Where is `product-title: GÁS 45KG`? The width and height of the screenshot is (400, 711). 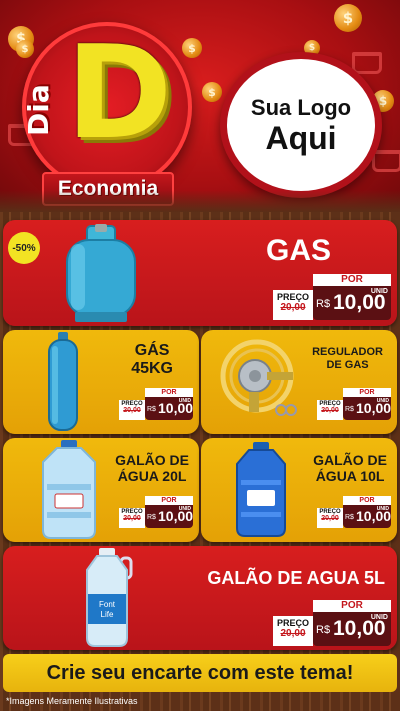 product-title: GÁS 45KG is located at coordinates (152, 360).